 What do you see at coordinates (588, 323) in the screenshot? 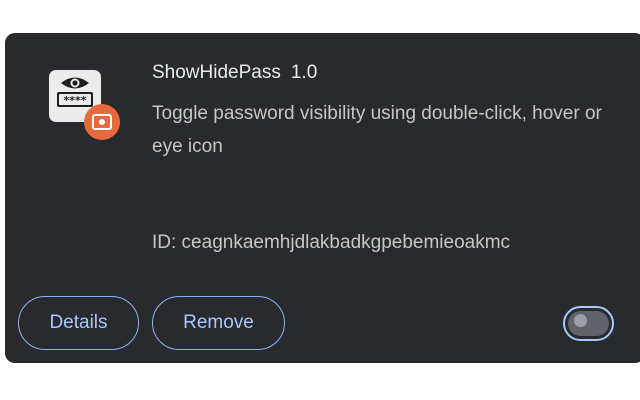
I see `enable-toggle` at bounding box center [588, 323].